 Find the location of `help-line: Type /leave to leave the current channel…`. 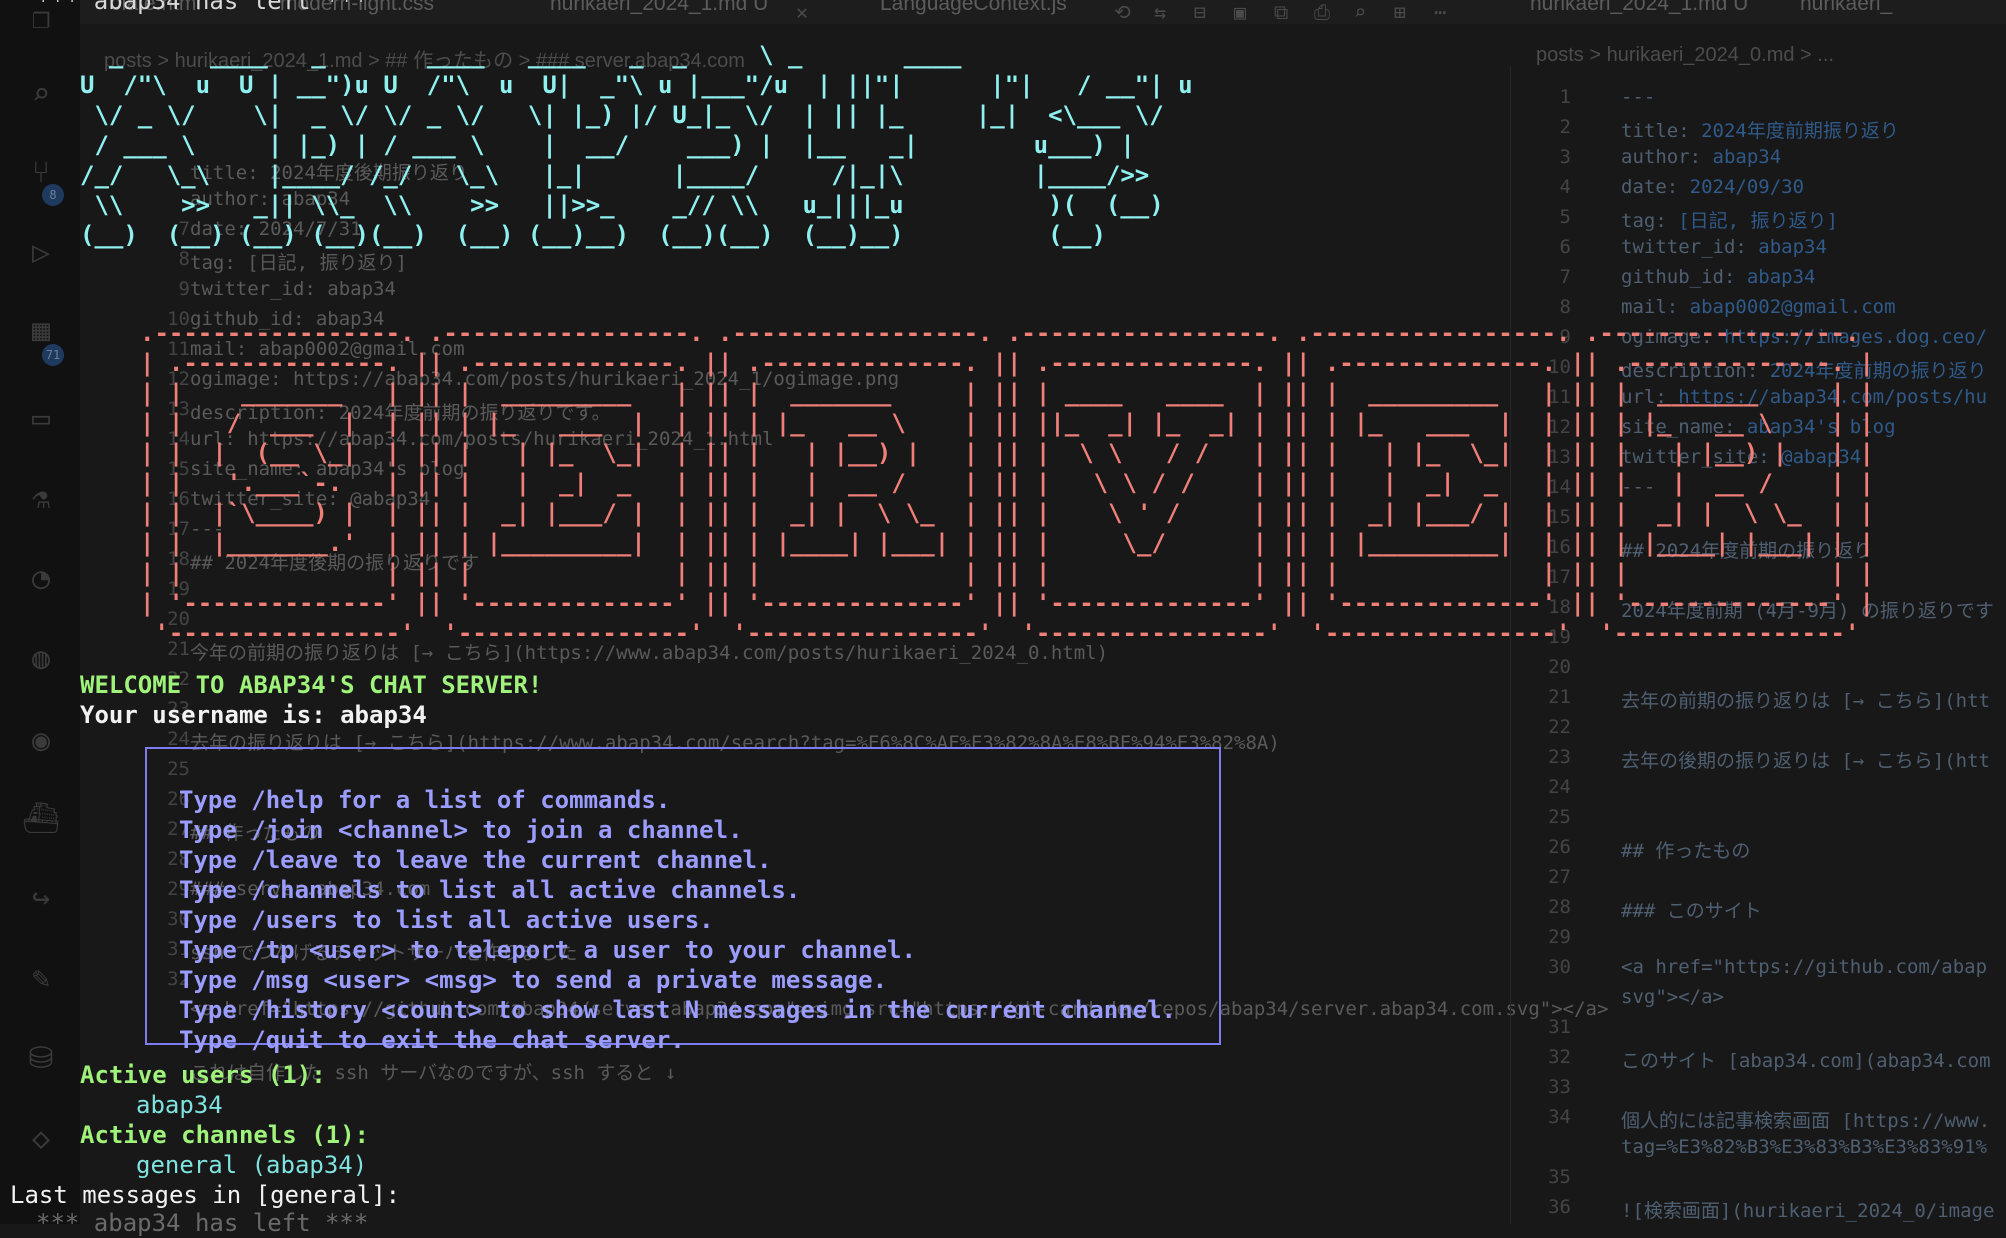

help-line: Type /leave to leave the current channel… is located at coordinates (475, 860).